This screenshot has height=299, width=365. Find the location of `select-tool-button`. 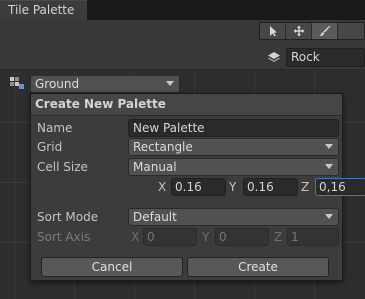

select-tool-button is located at coordinates (273, 31).